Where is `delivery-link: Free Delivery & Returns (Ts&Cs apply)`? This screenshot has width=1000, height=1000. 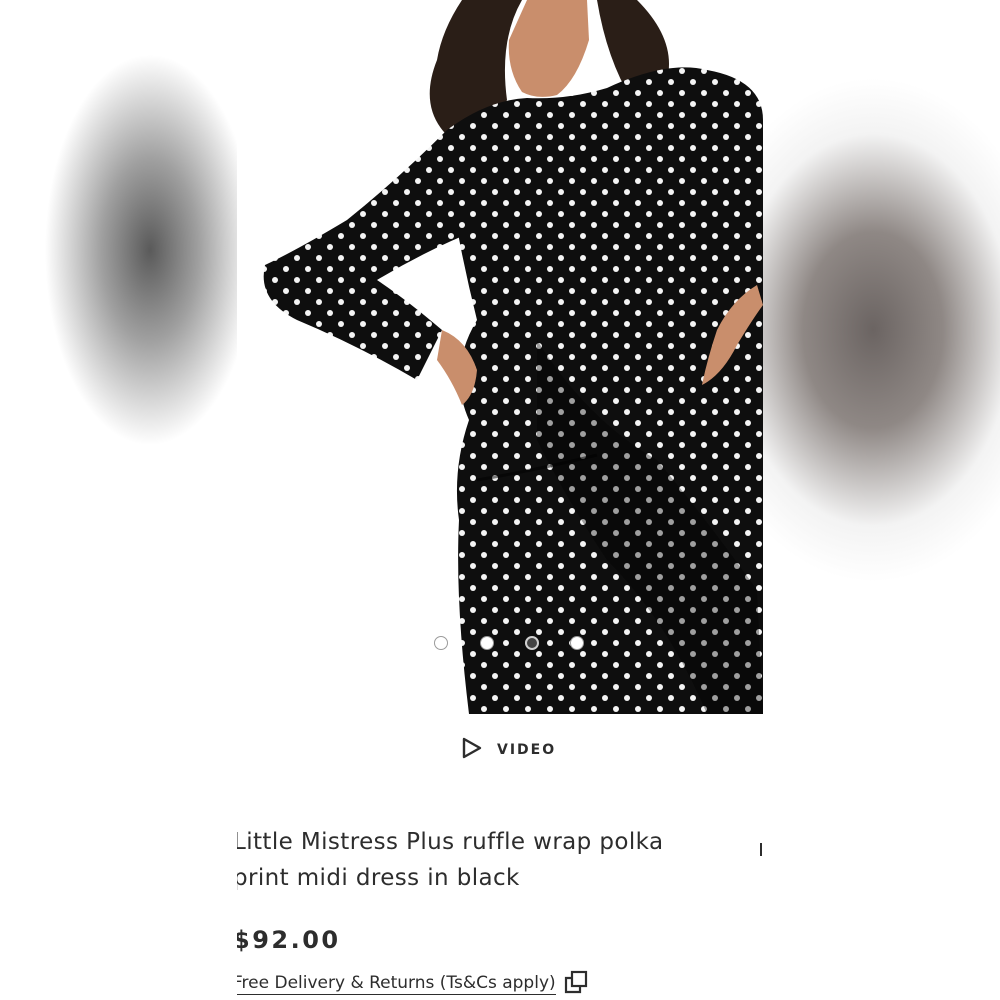 delivery-link: Free Delivery & Returns (Ts&Cs apply) is located at coordinates (412, 984).